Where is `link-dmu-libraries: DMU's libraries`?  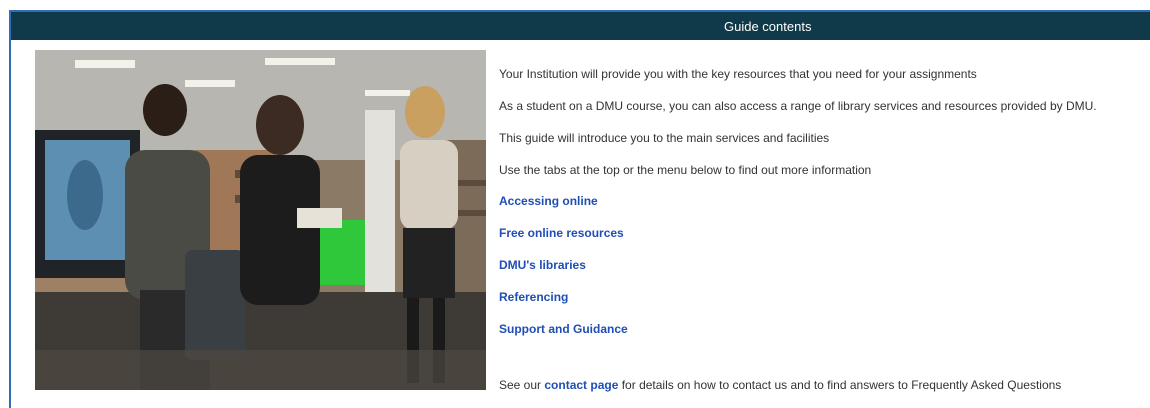 link-dmu-libraries: DMU's libraries is located at coordinates (542, 265).